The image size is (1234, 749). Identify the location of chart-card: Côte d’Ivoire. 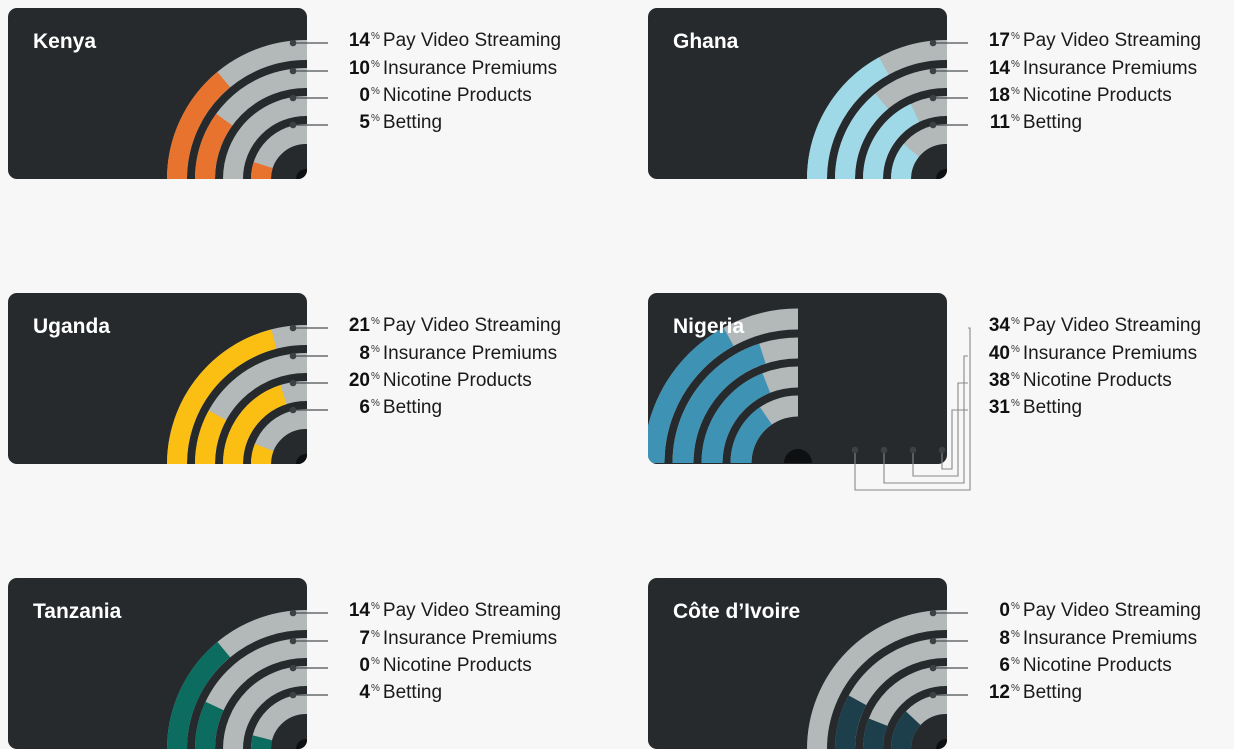
(797, 663).